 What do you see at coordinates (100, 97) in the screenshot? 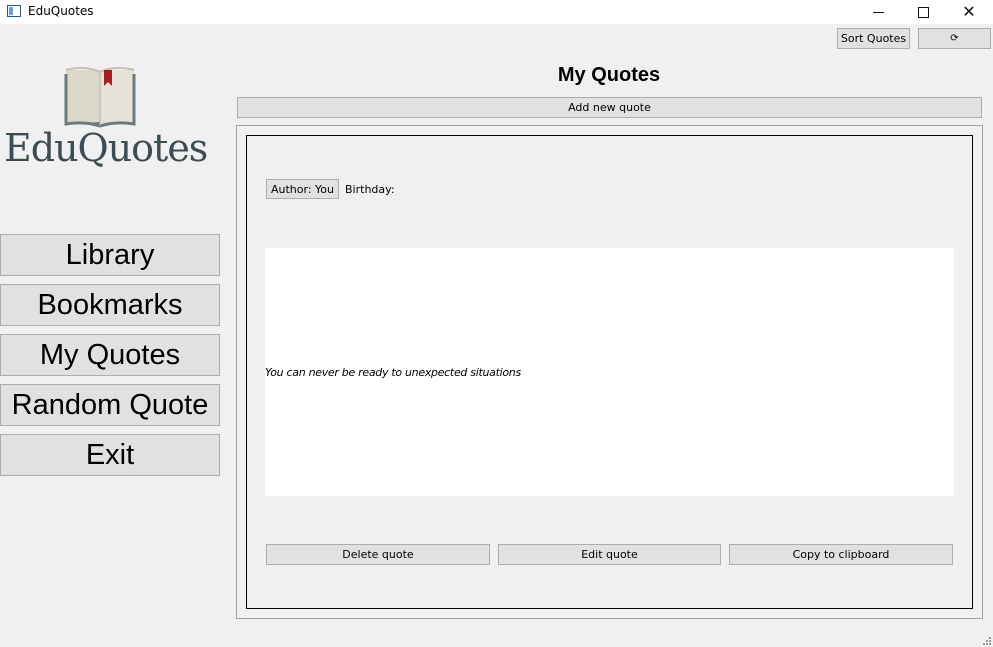
I see `book-icon` at bounding box center [100, 97].